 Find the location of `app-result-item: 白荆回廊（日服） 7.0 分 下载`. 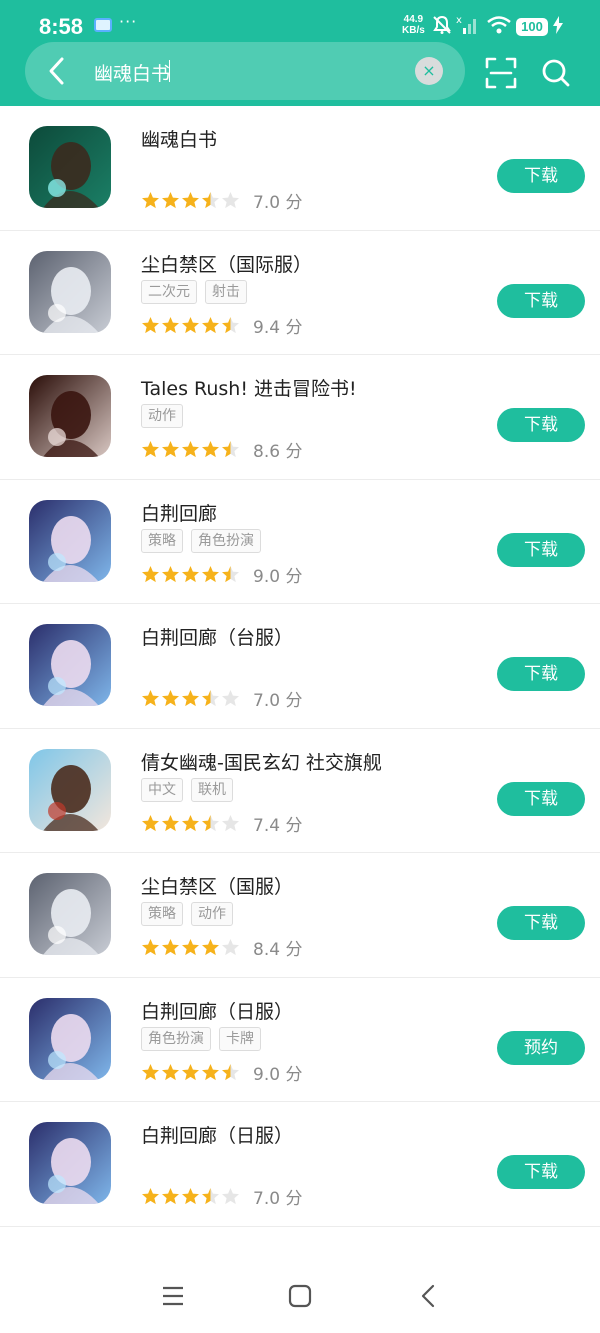

app-result-item: 白荆回廊（日服） 7.0 分 下载 is located at coordinates (300, 1164).